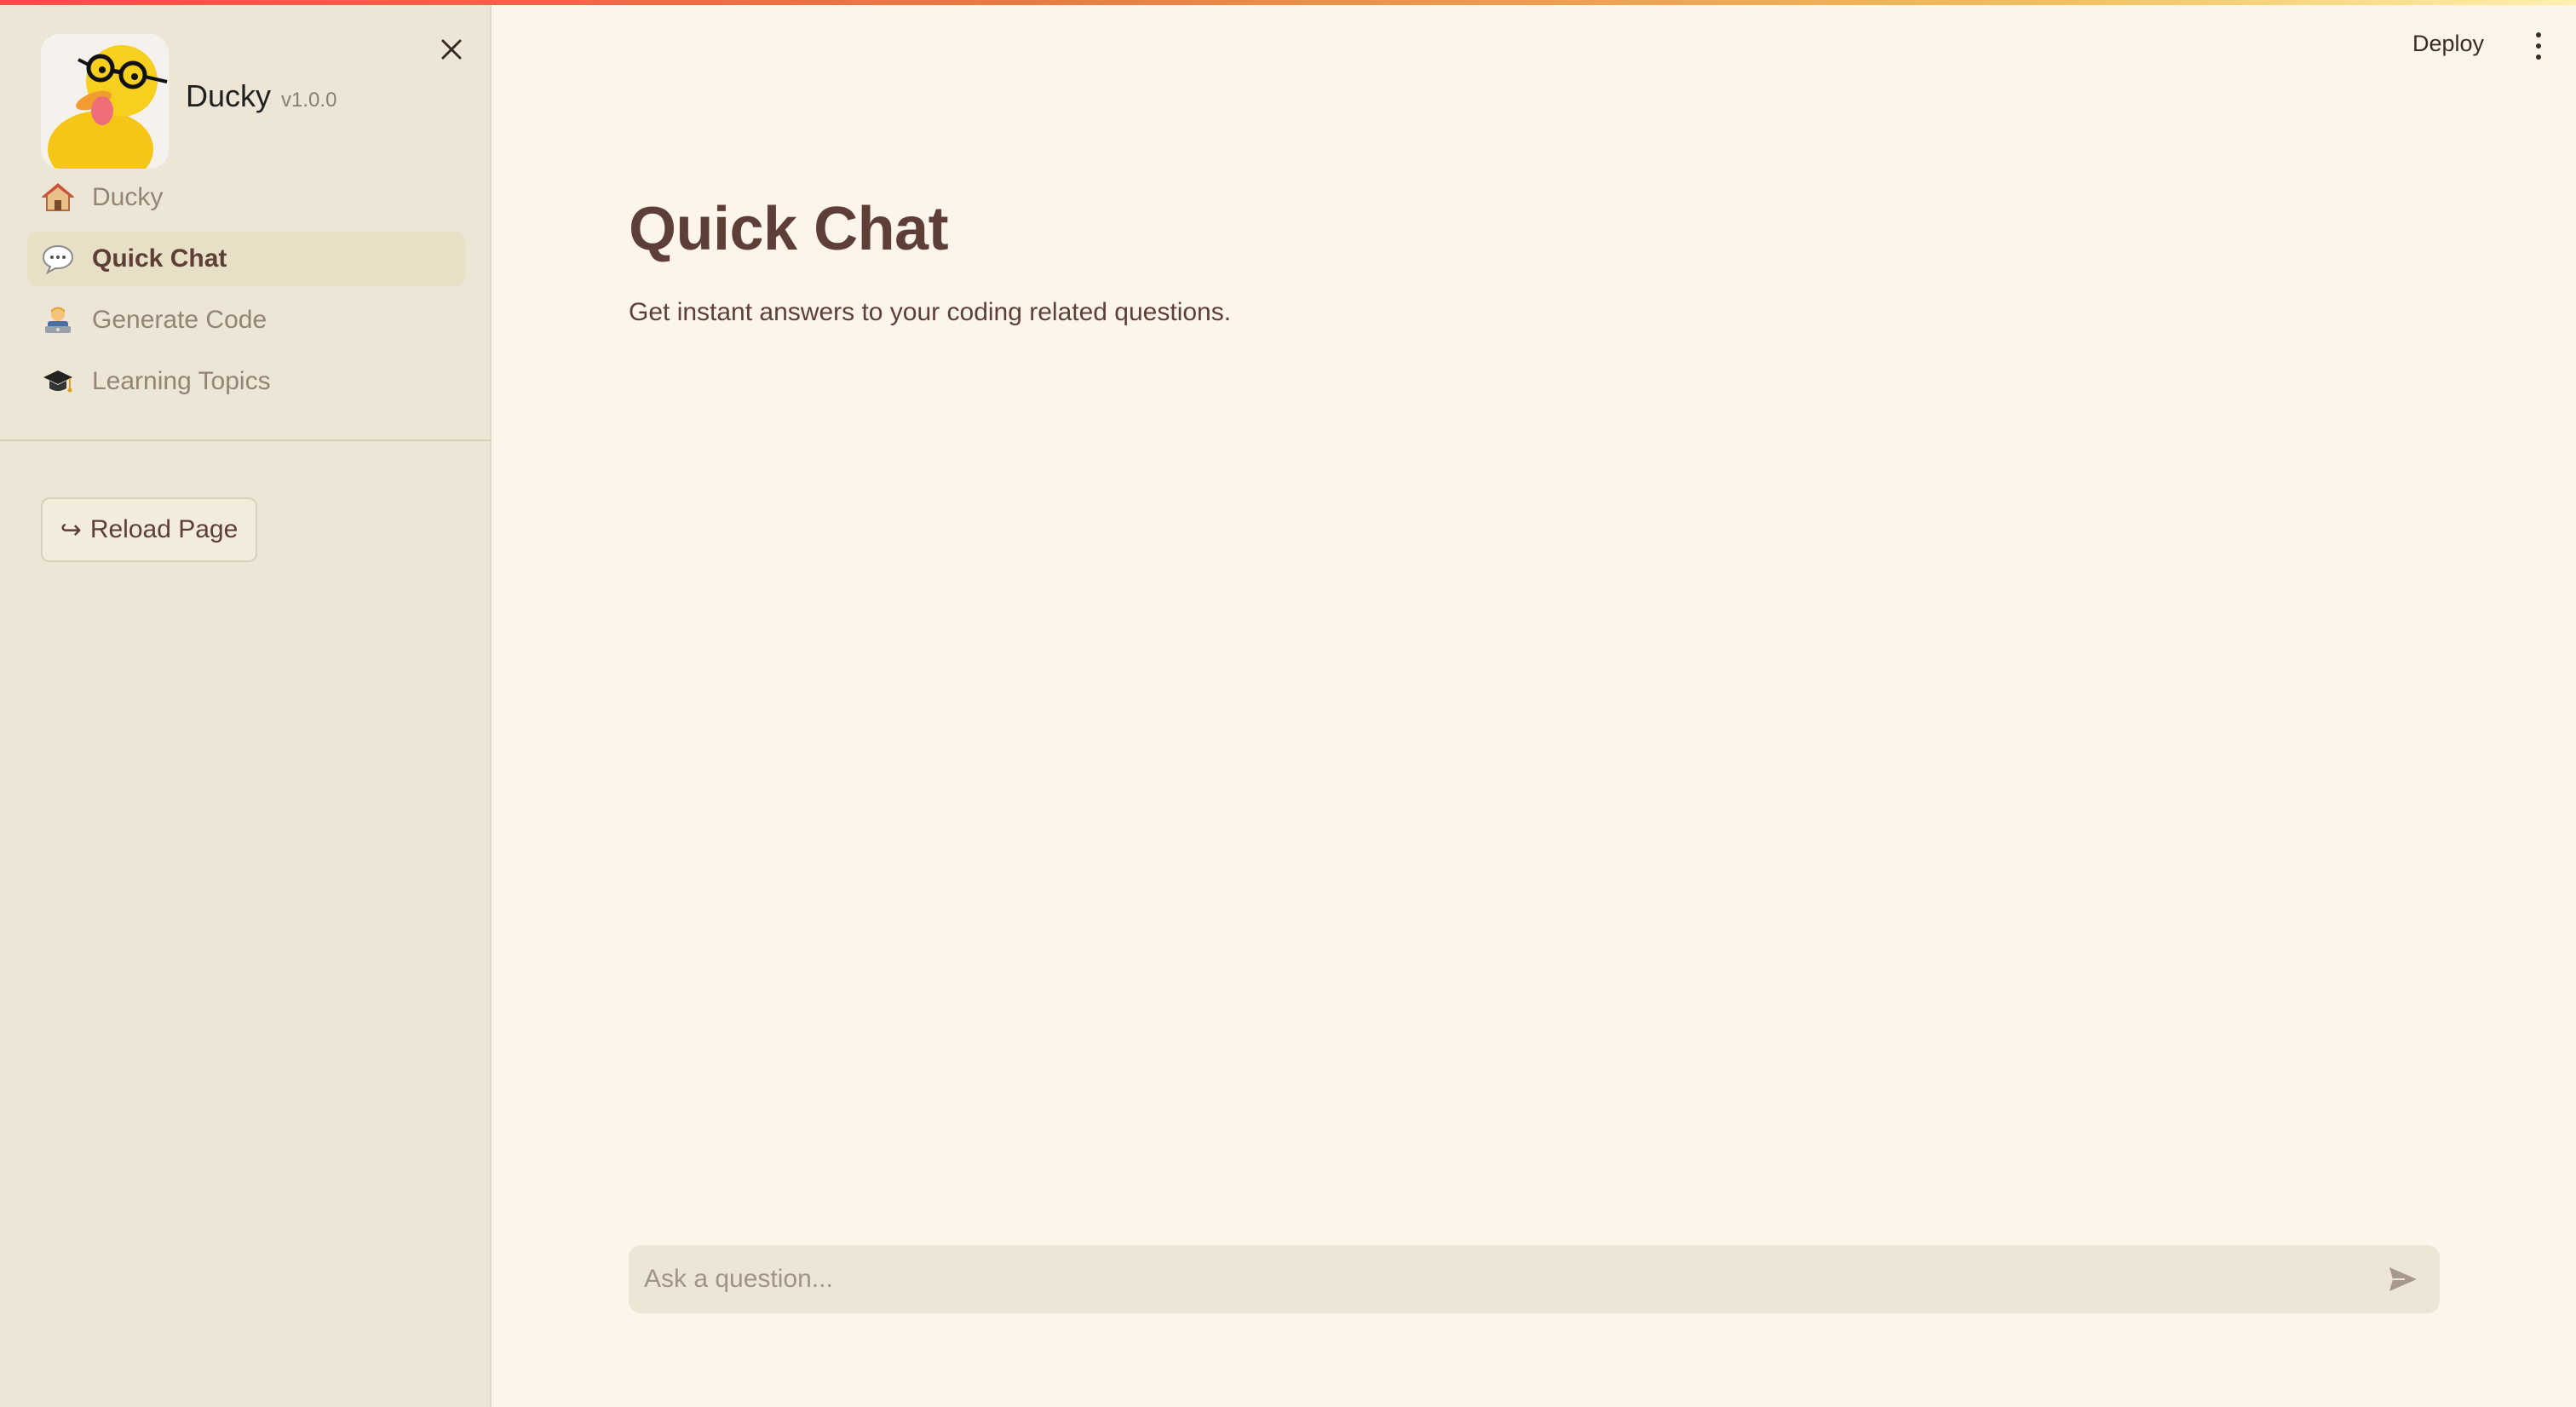 Image resolution: width=2576 pixels, height=1407 pixels. What do you see at coordinates (180, 320) in the screenshot?
I see `sidebar-item-label: Generate Code` at bounding box center [180, 320].